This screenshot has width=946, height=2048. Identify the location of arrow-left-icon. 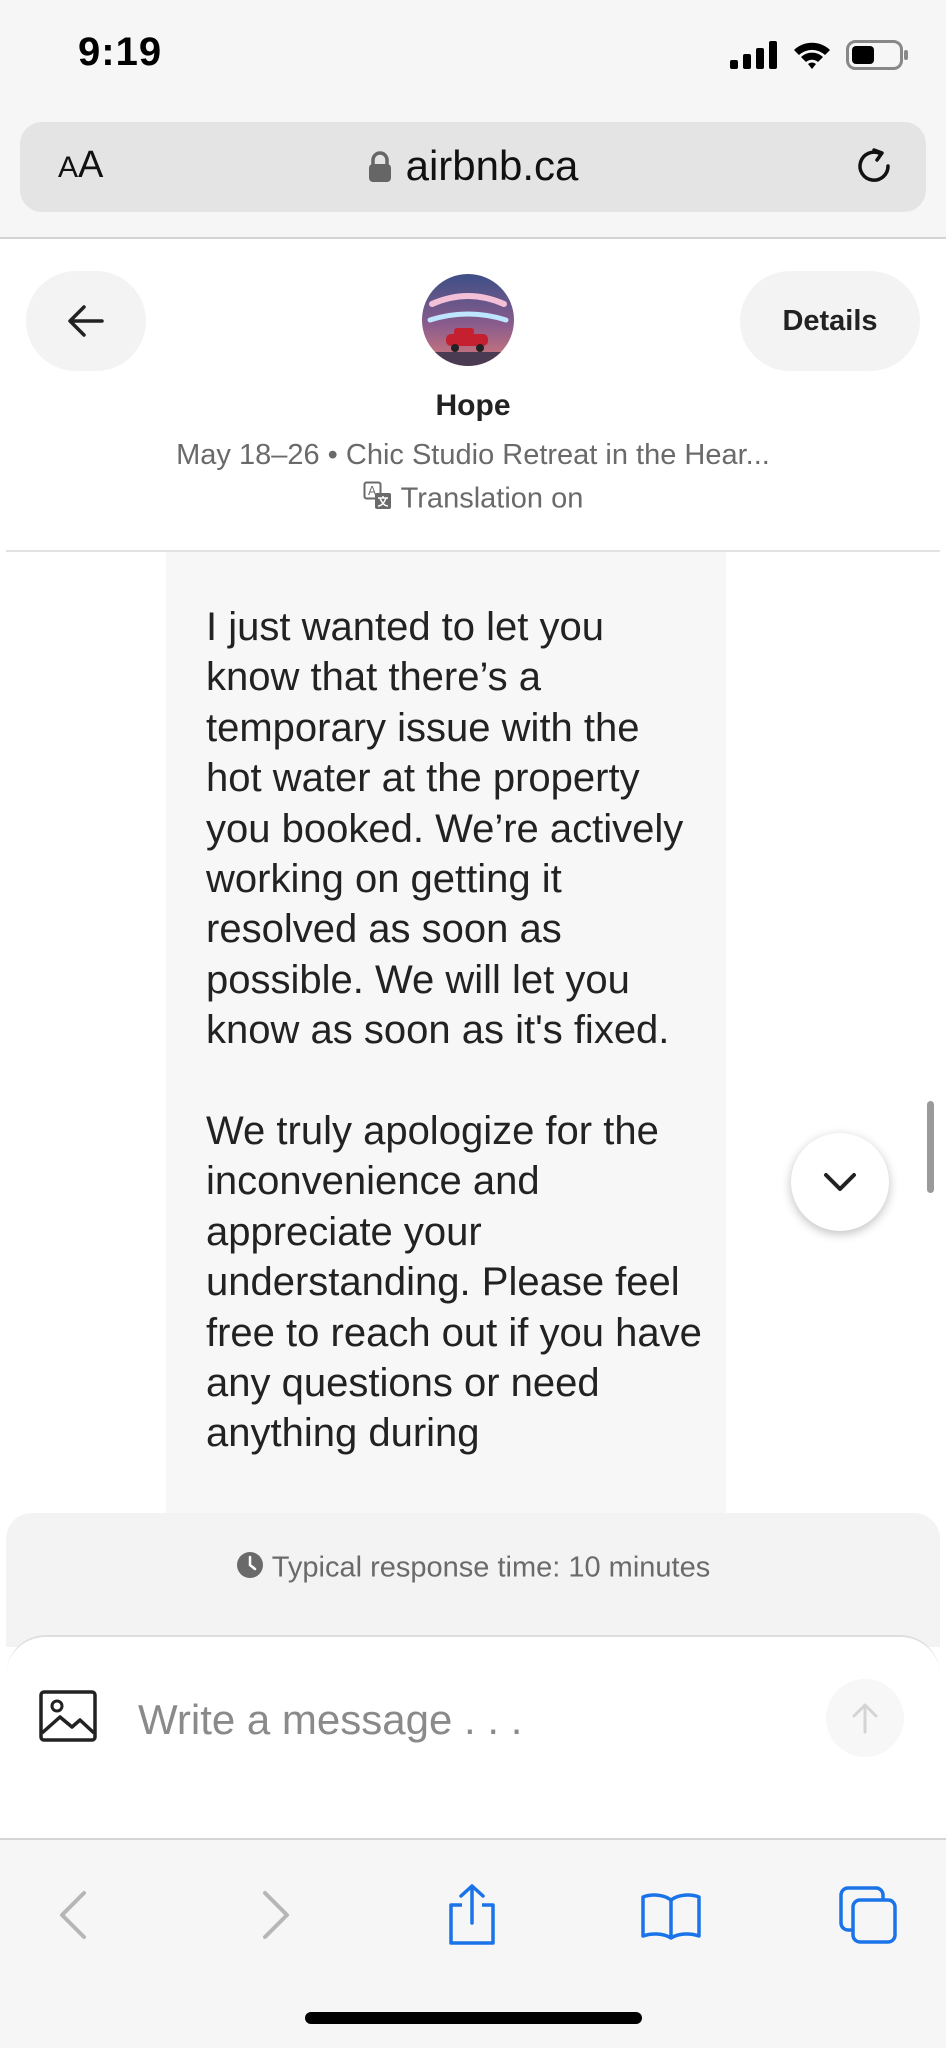
(86, 321).